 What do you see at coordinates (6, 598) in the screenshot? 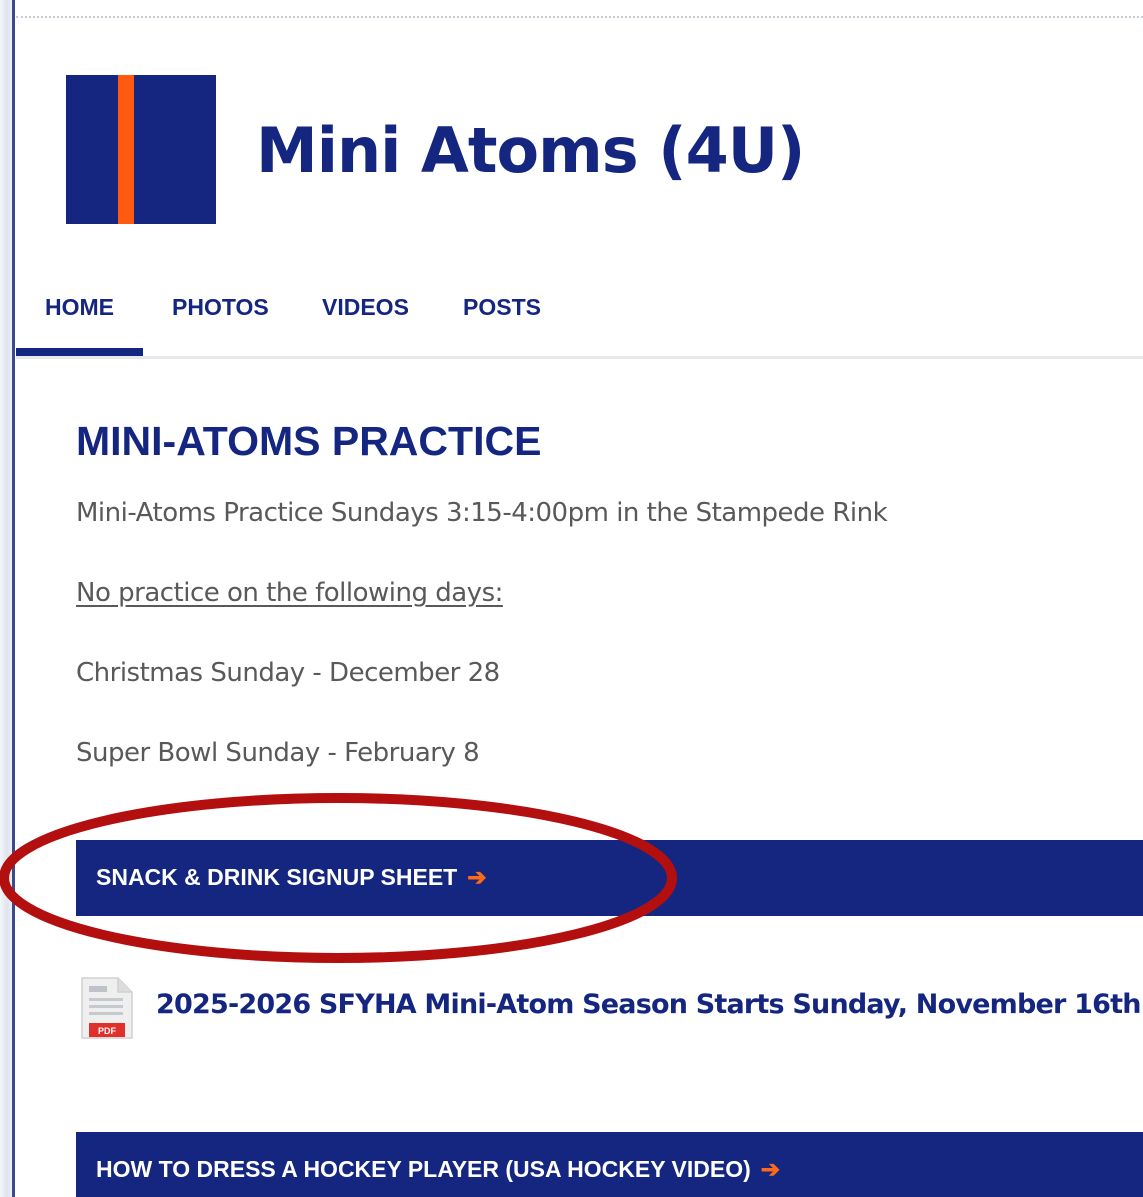
I see `left-edge-strip` at bounding box center [6, 598].